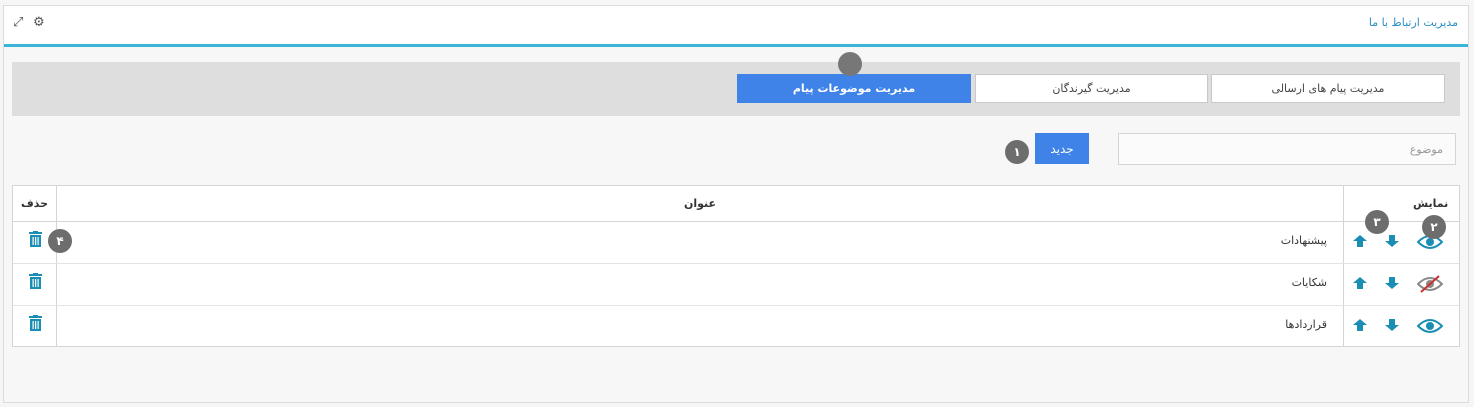 This screenshot has height=407, width=1474. I want to click on tab-recipients: مدیریت گیرندگان, so click(1091, 88).